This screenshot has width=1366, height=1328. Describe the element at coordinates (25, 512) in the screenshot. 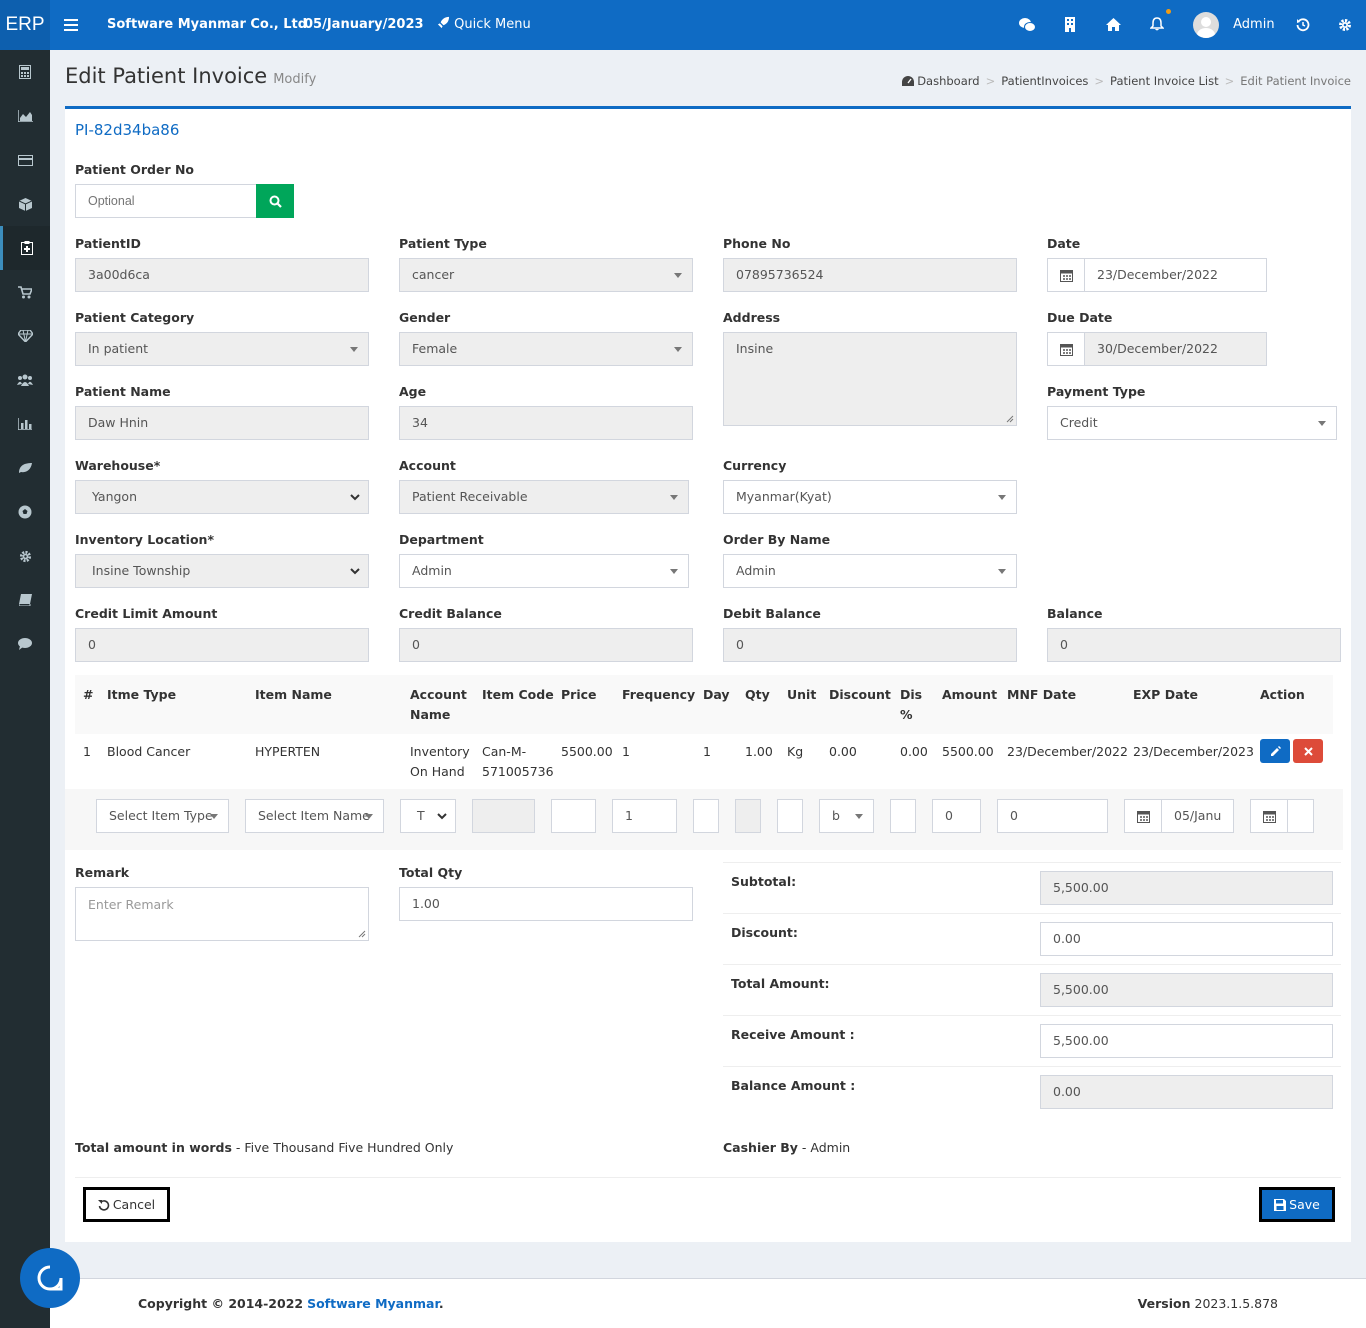

I see `sidebar-item-football` at that location.